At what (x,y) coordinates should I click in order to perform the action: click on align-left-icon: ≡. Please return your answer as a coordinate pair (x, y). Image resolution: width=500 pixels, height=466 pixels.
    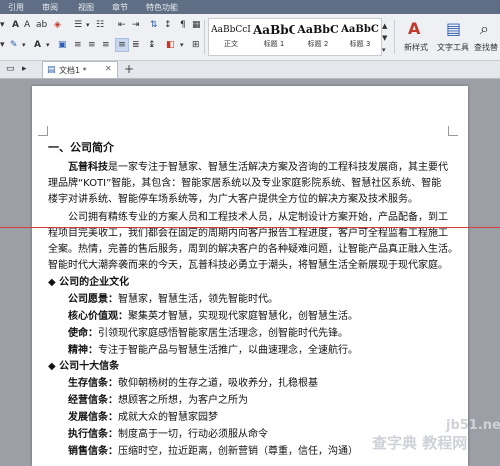
    Looking at the image, I should click on (78, 45).